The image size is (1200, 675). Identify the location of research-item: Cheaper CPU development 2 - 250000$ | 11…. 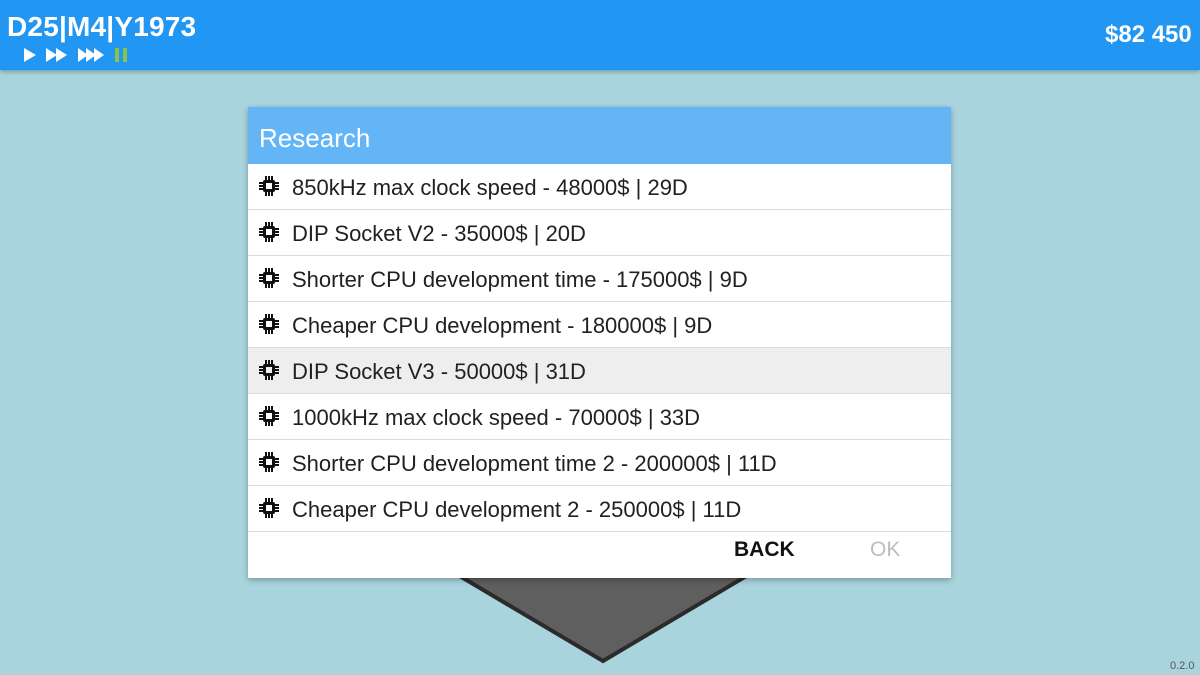
(599, 509).